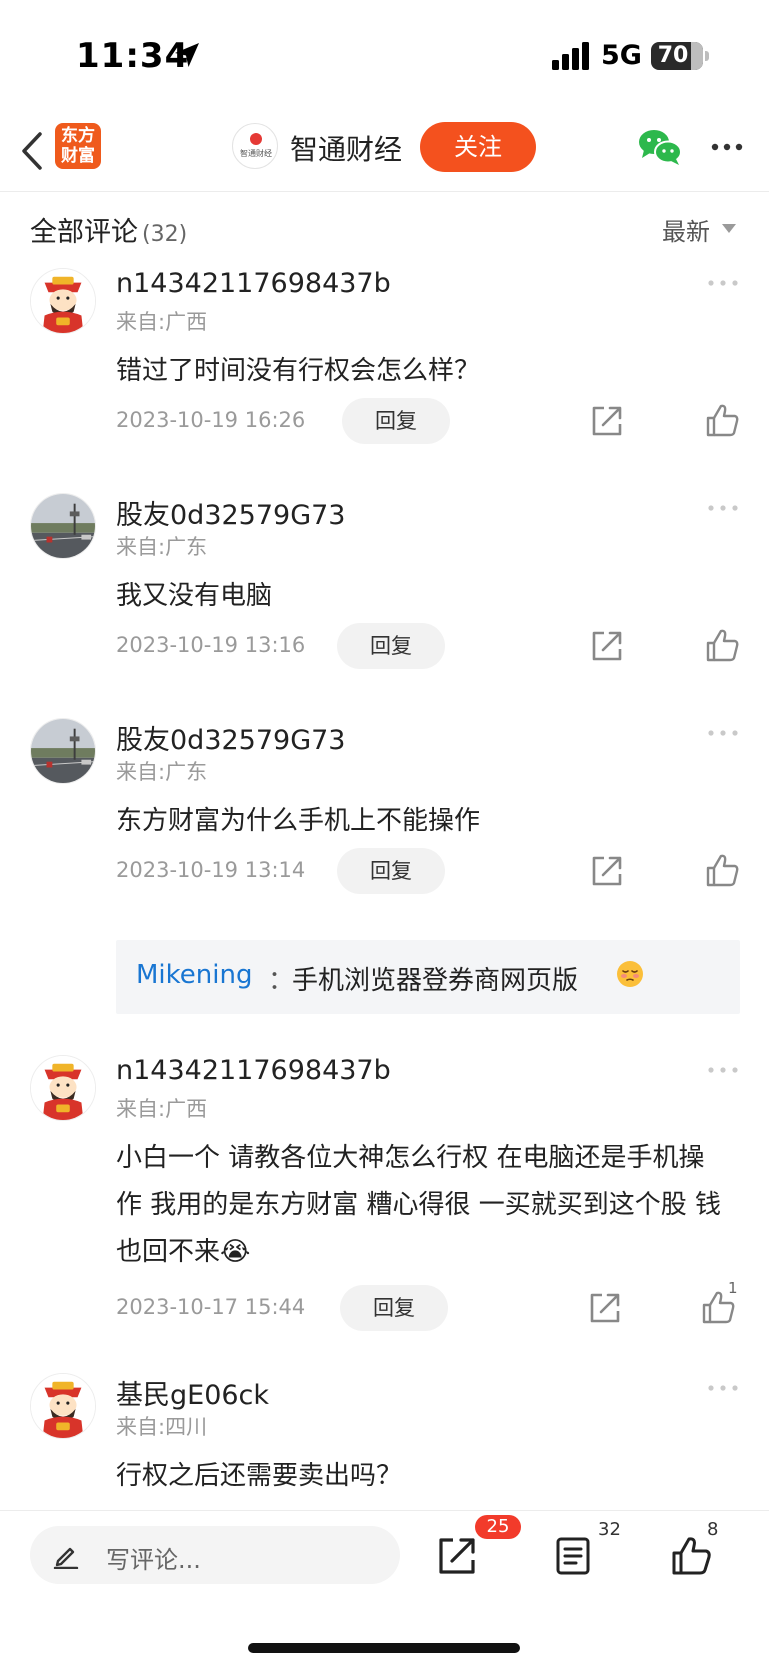 The image size is (769, 1665). What do you see at coordinates (660, 147) in the screenshot?
I see `wechat-icon` at bounding box center [660, 147].